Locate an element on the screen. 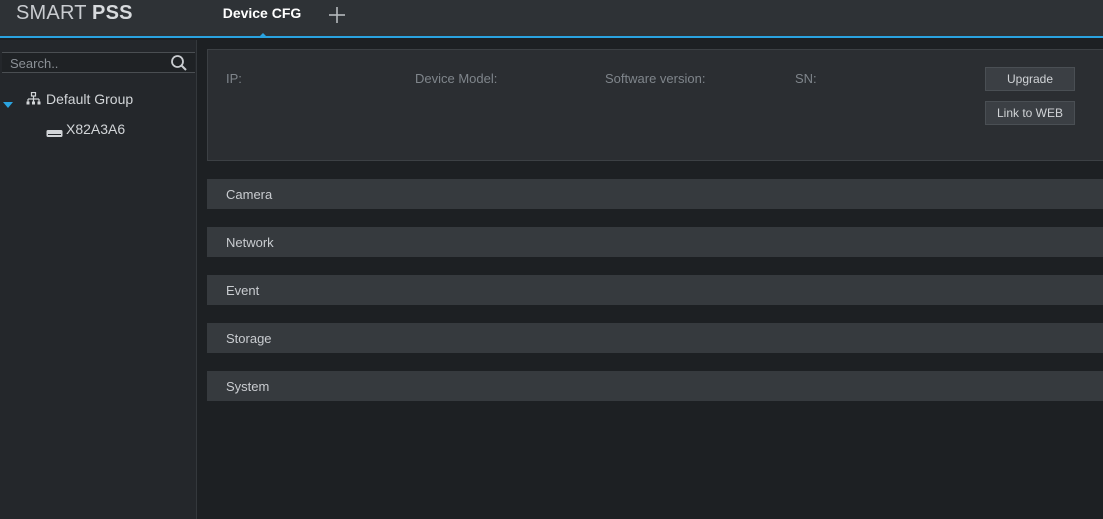  section-network: Network is located at coordinates (655, 242).